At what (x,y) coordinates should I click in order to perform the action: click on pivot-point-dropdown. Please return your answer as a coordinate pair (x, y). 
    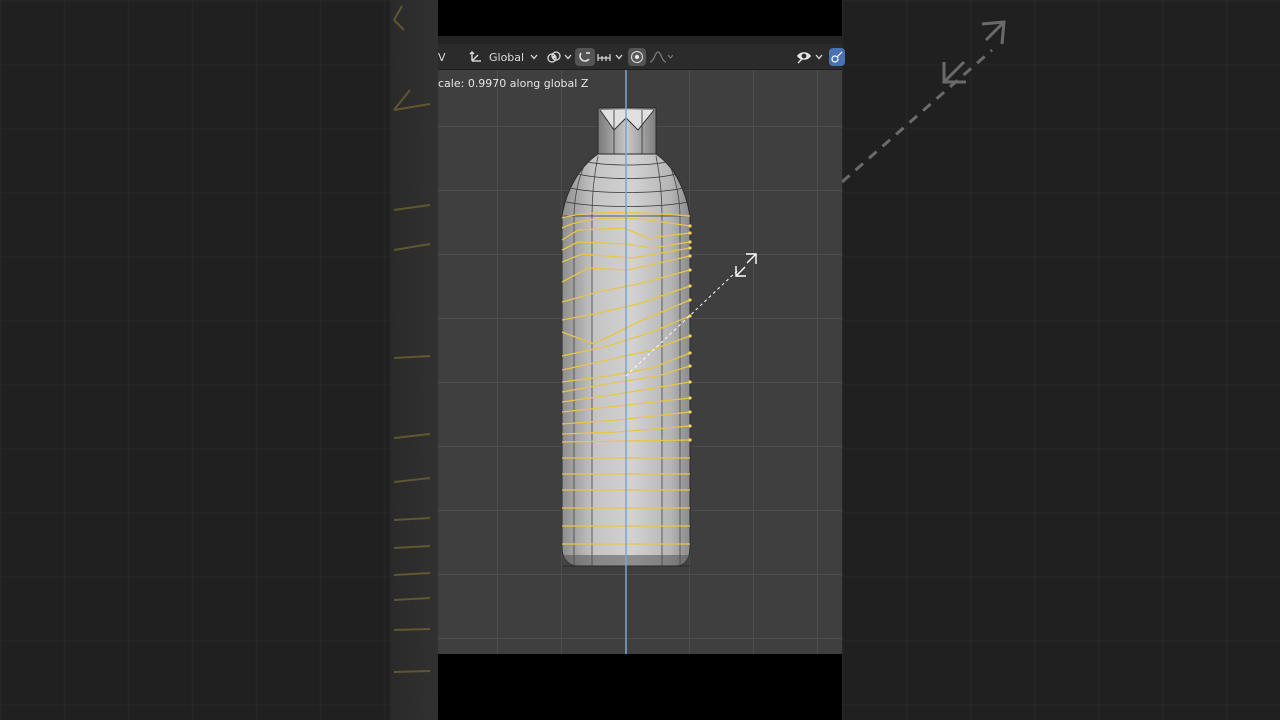
    Looking at the image, I should click on (559, 57).